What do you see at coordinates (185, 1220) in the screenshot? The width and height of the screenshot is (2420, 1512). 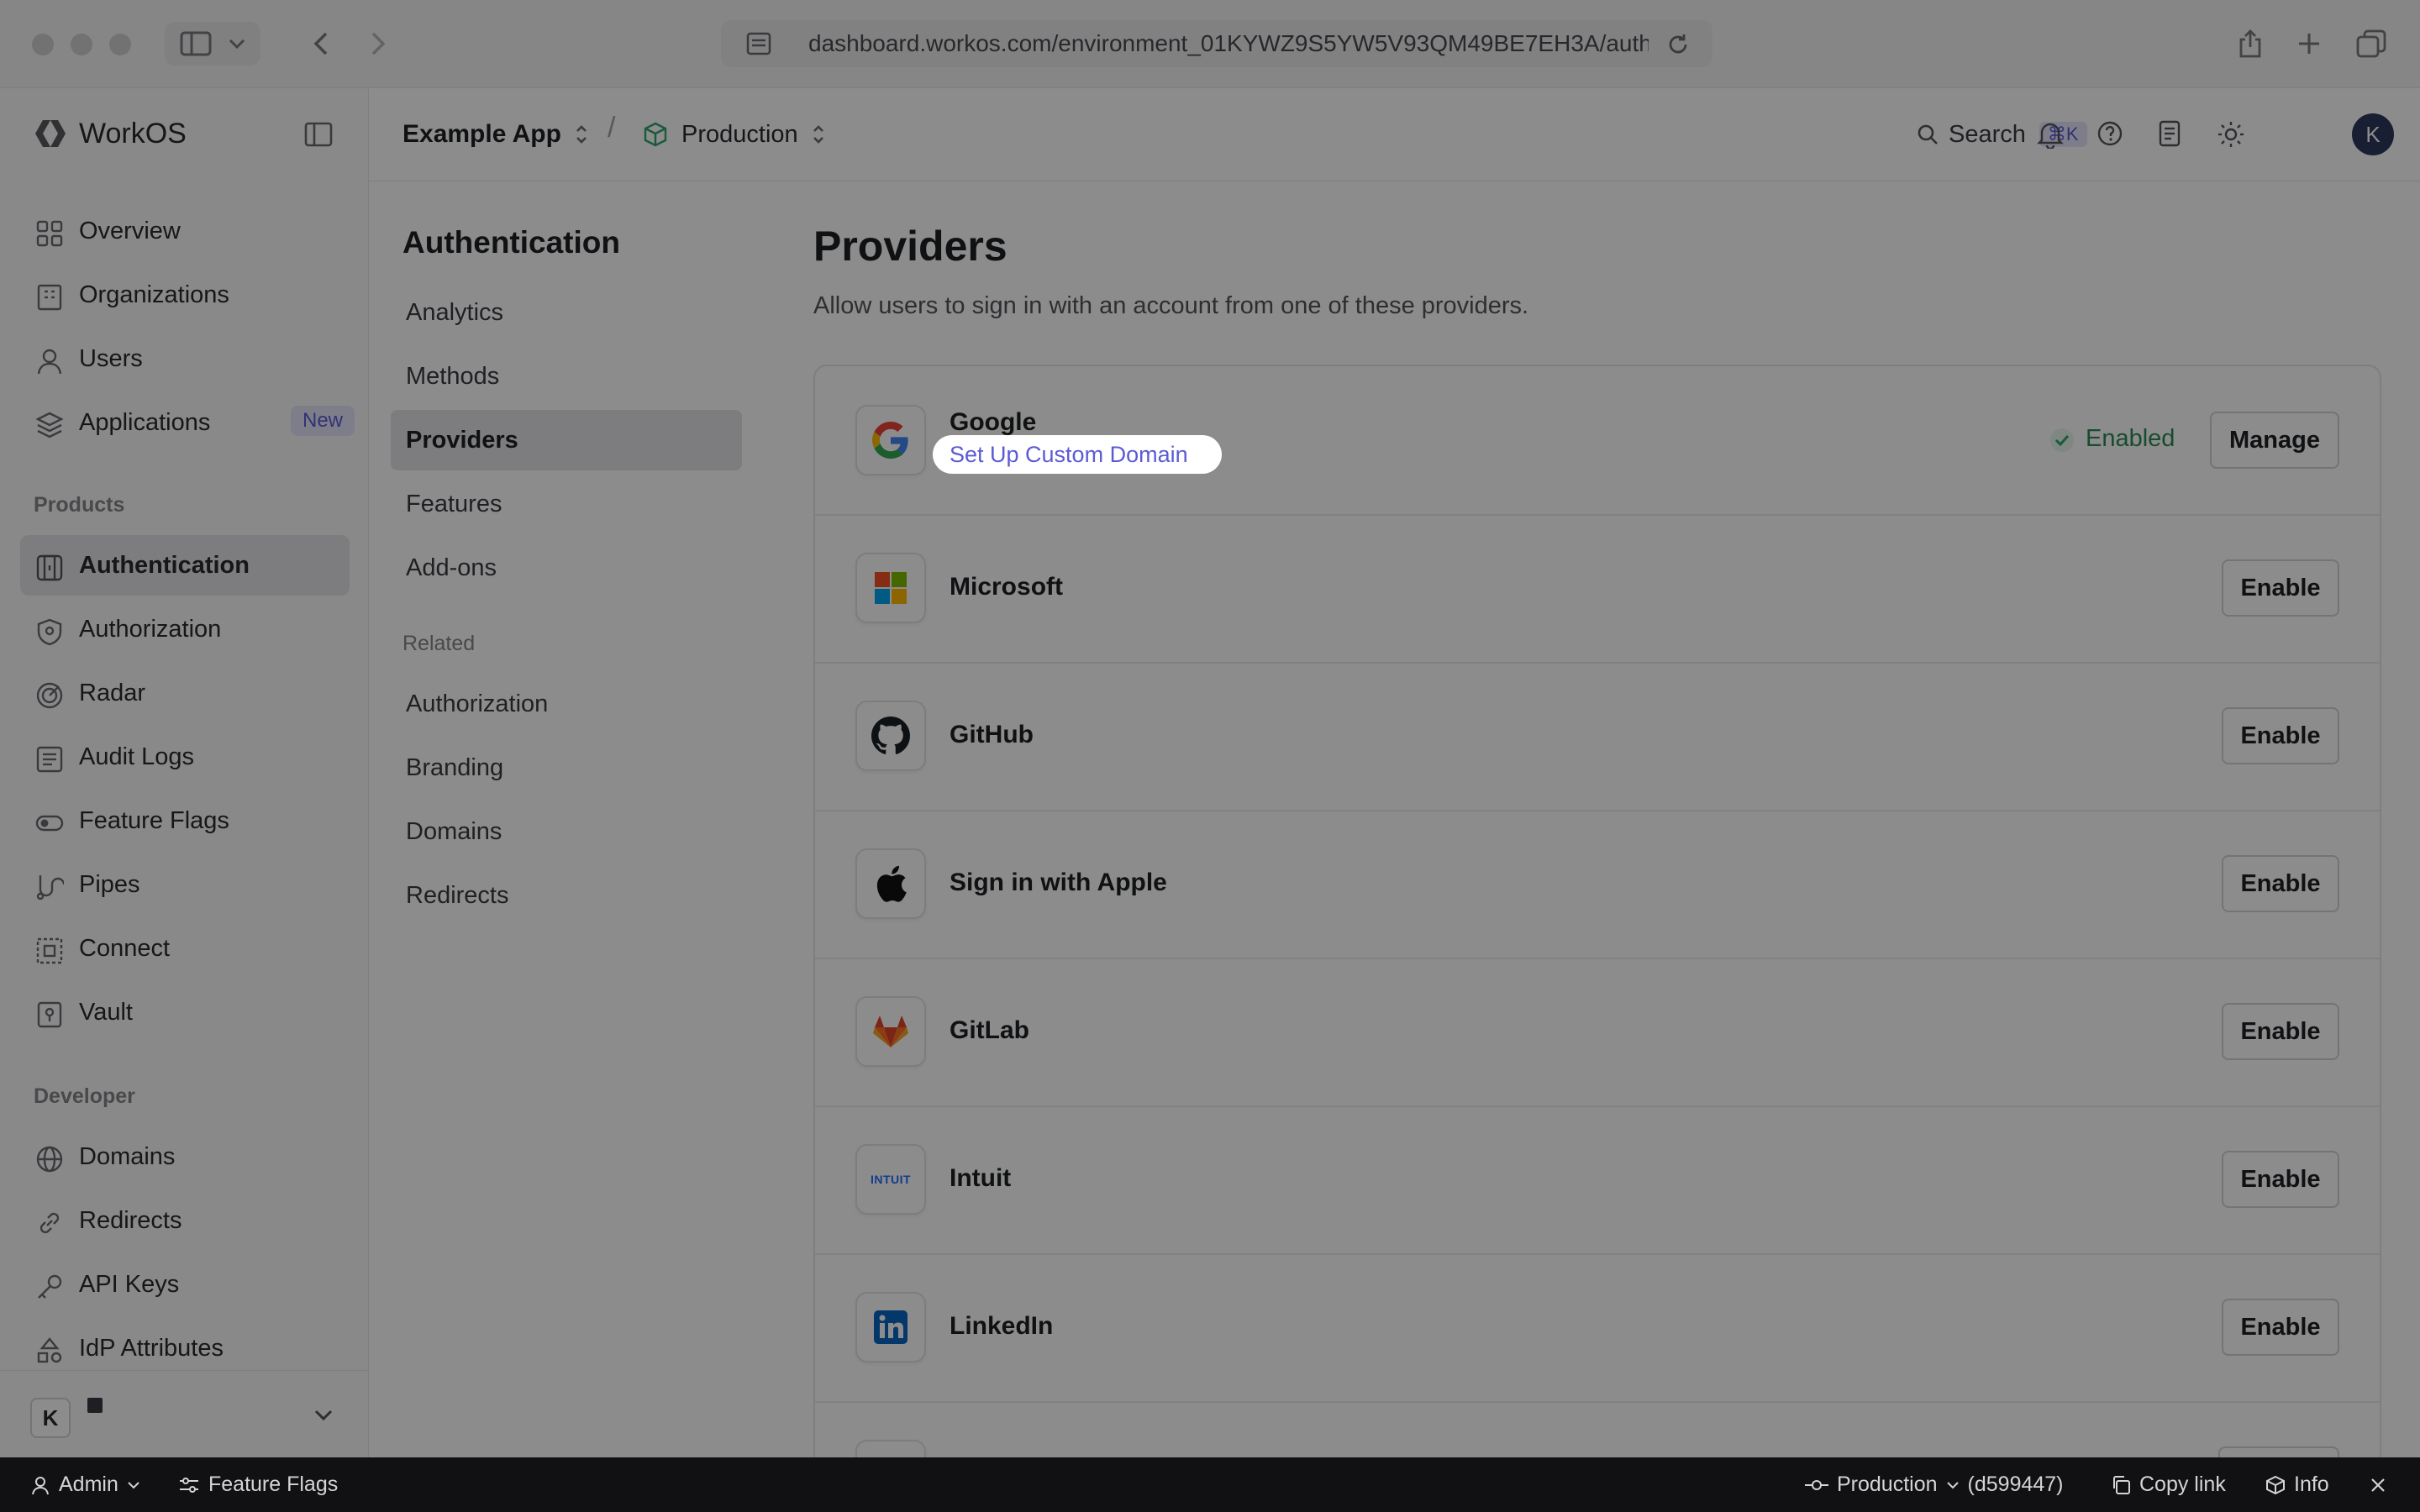 I see `sidebar-item-redirects: Redirects` at bounding box center [185, 1220].